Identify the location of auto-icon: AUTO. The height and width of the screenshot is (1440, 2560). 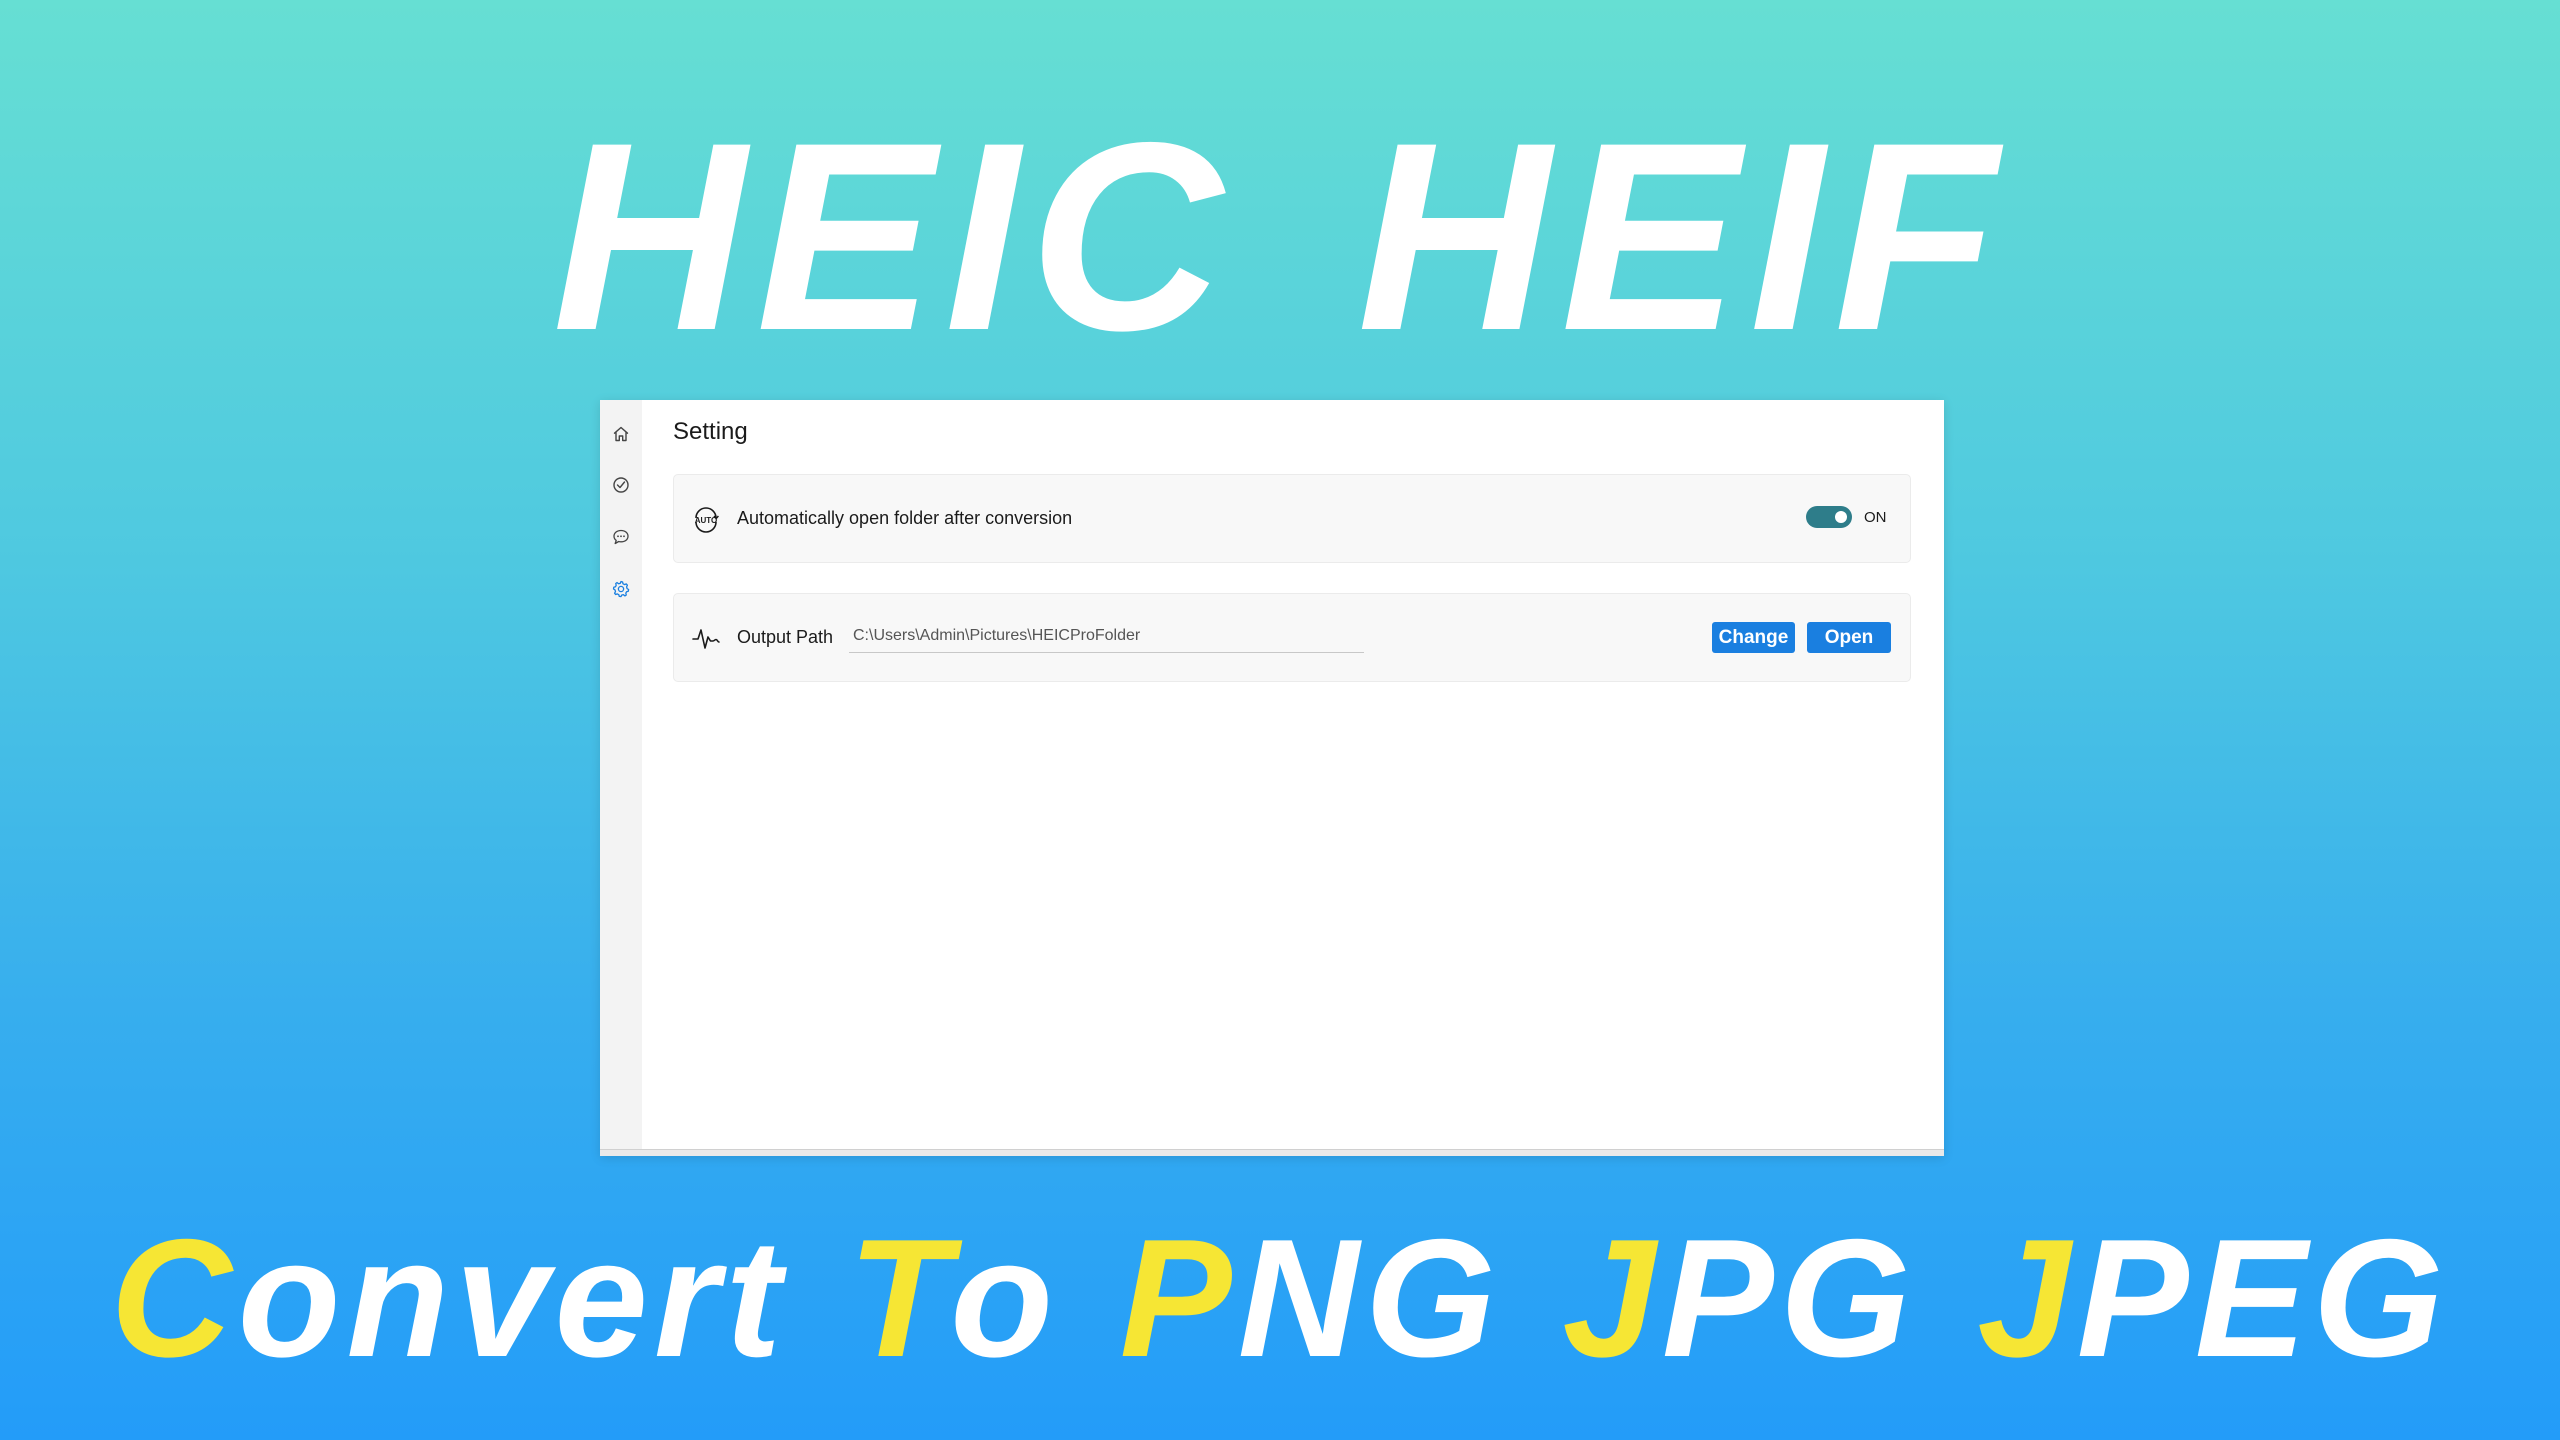
(706, 520).